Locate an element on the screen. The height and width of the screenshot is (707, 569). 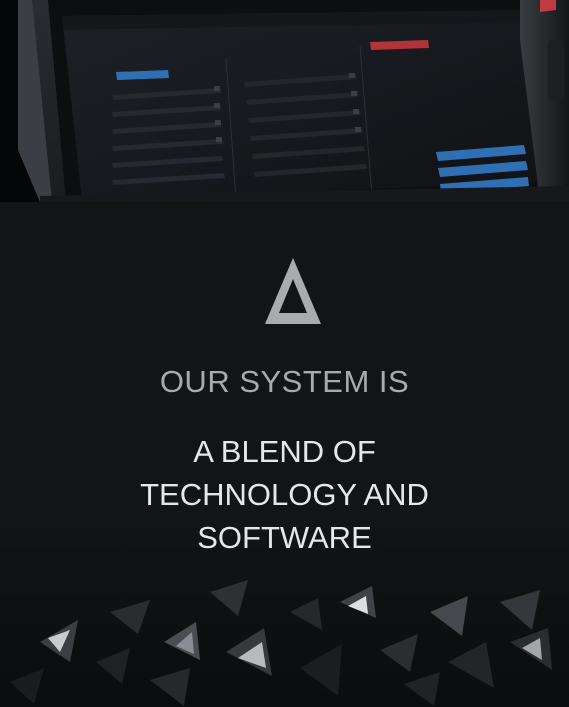
triangle-logo-icon is located at coordinates (293, 291).